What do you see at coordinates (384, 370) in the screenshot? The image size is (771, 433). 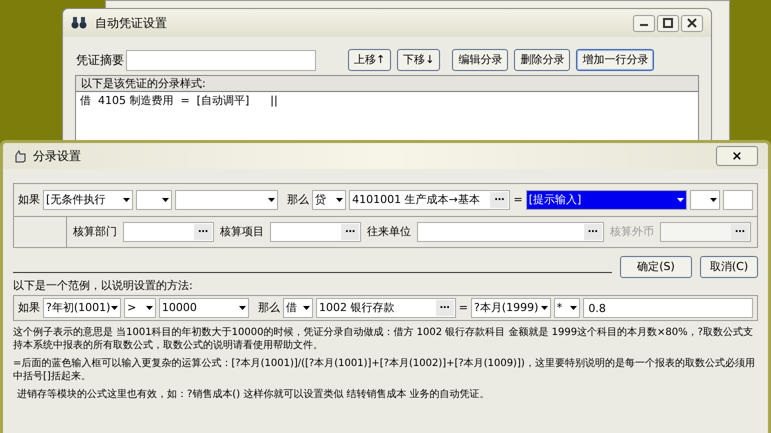 I see `note-text: =后面的蓝色输入框可以输入更复杂的运算公式：[?本月(1001)]/([?本月(1001)]+[?本月(1002)]+[?本月(1009)])，这里要特别说明的是每一个报表的取数公式必须用中括号[]括起来。` at bounding box center [384, 370].